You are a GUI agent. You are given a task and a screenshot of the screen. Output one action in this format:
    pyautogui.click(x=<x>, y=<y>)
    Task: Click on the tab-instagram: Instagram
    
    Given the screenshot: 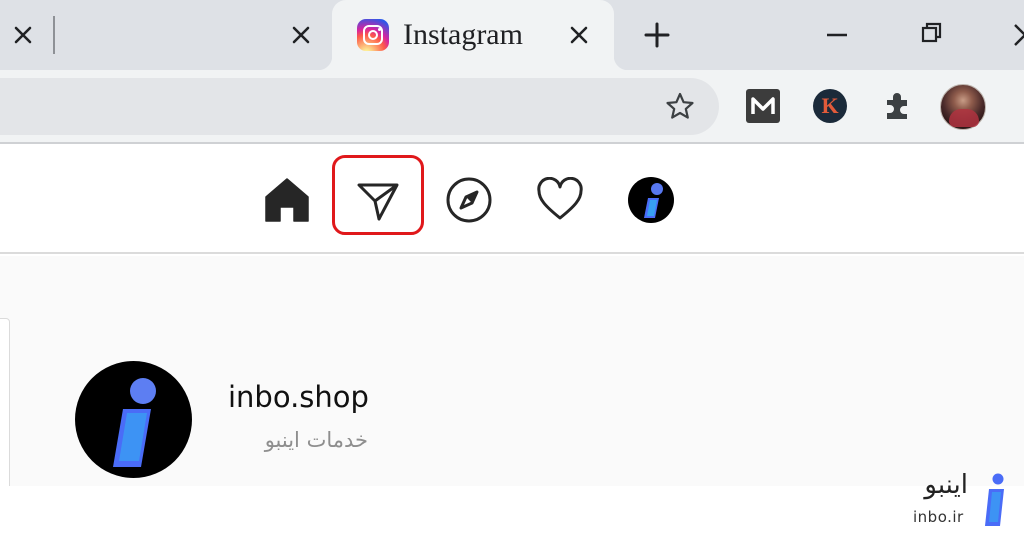 What is the action you would take?
    pyautogui.click(x=473, y=35)
    